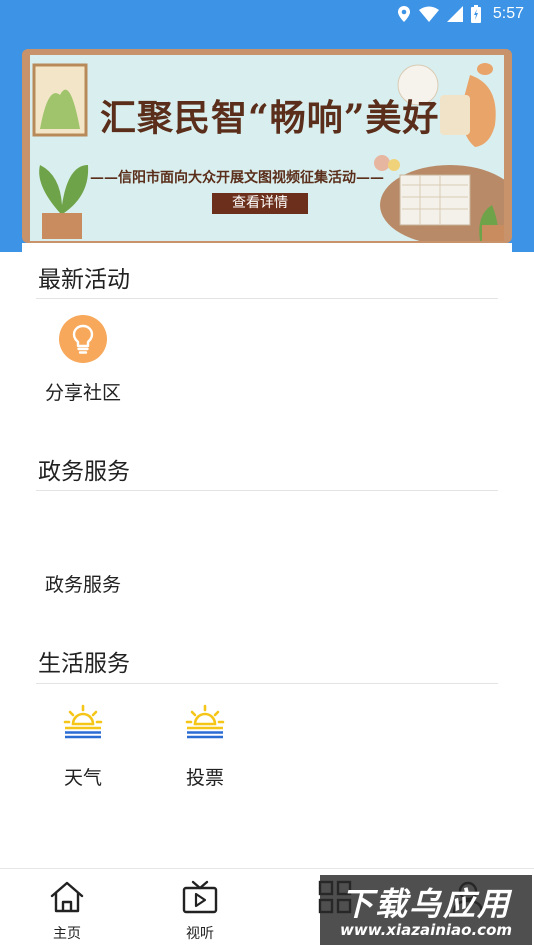 Image resolution: width=534 pixels, height=950 pixels. Describe the element at coordinates (83, 583) in the screenshot. I see `government-services-item: 政务服务` at that location.